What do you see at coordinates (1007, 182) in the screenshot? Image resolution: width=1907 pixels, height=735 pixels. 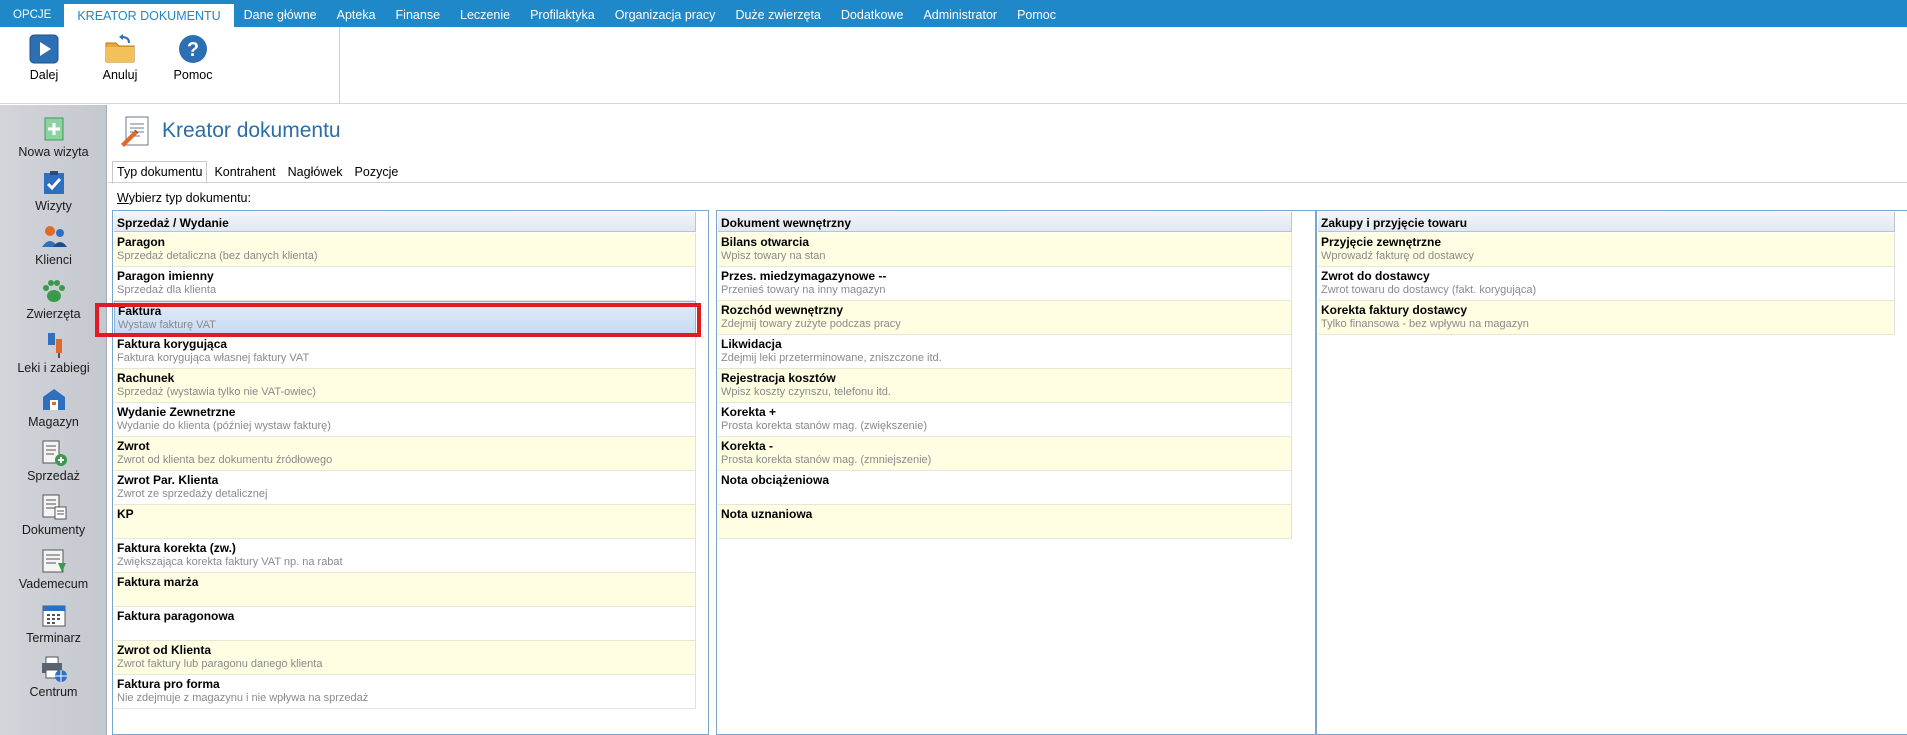 I see `tab-divider` at bounding box center [1007, 182].